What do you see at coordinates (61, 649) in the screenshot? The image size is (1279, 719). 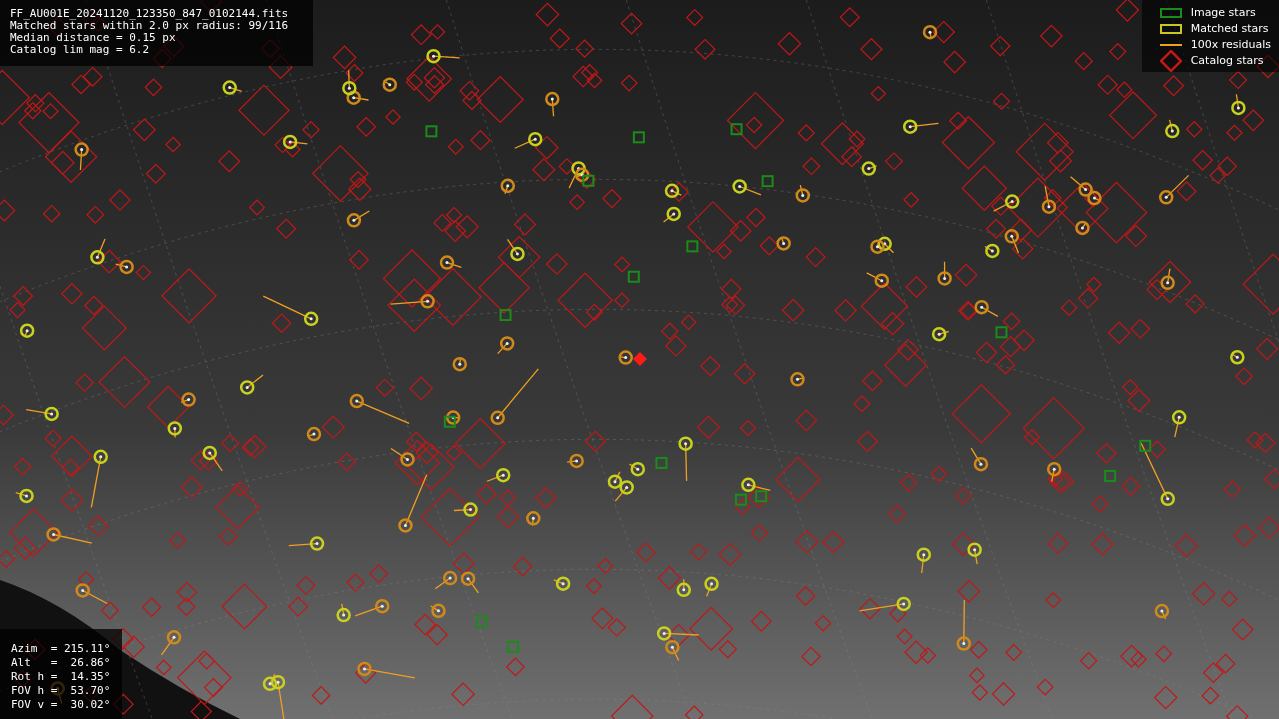 I see `pointing-text: Azim = 215.11°` at bounding box center [61, 649].